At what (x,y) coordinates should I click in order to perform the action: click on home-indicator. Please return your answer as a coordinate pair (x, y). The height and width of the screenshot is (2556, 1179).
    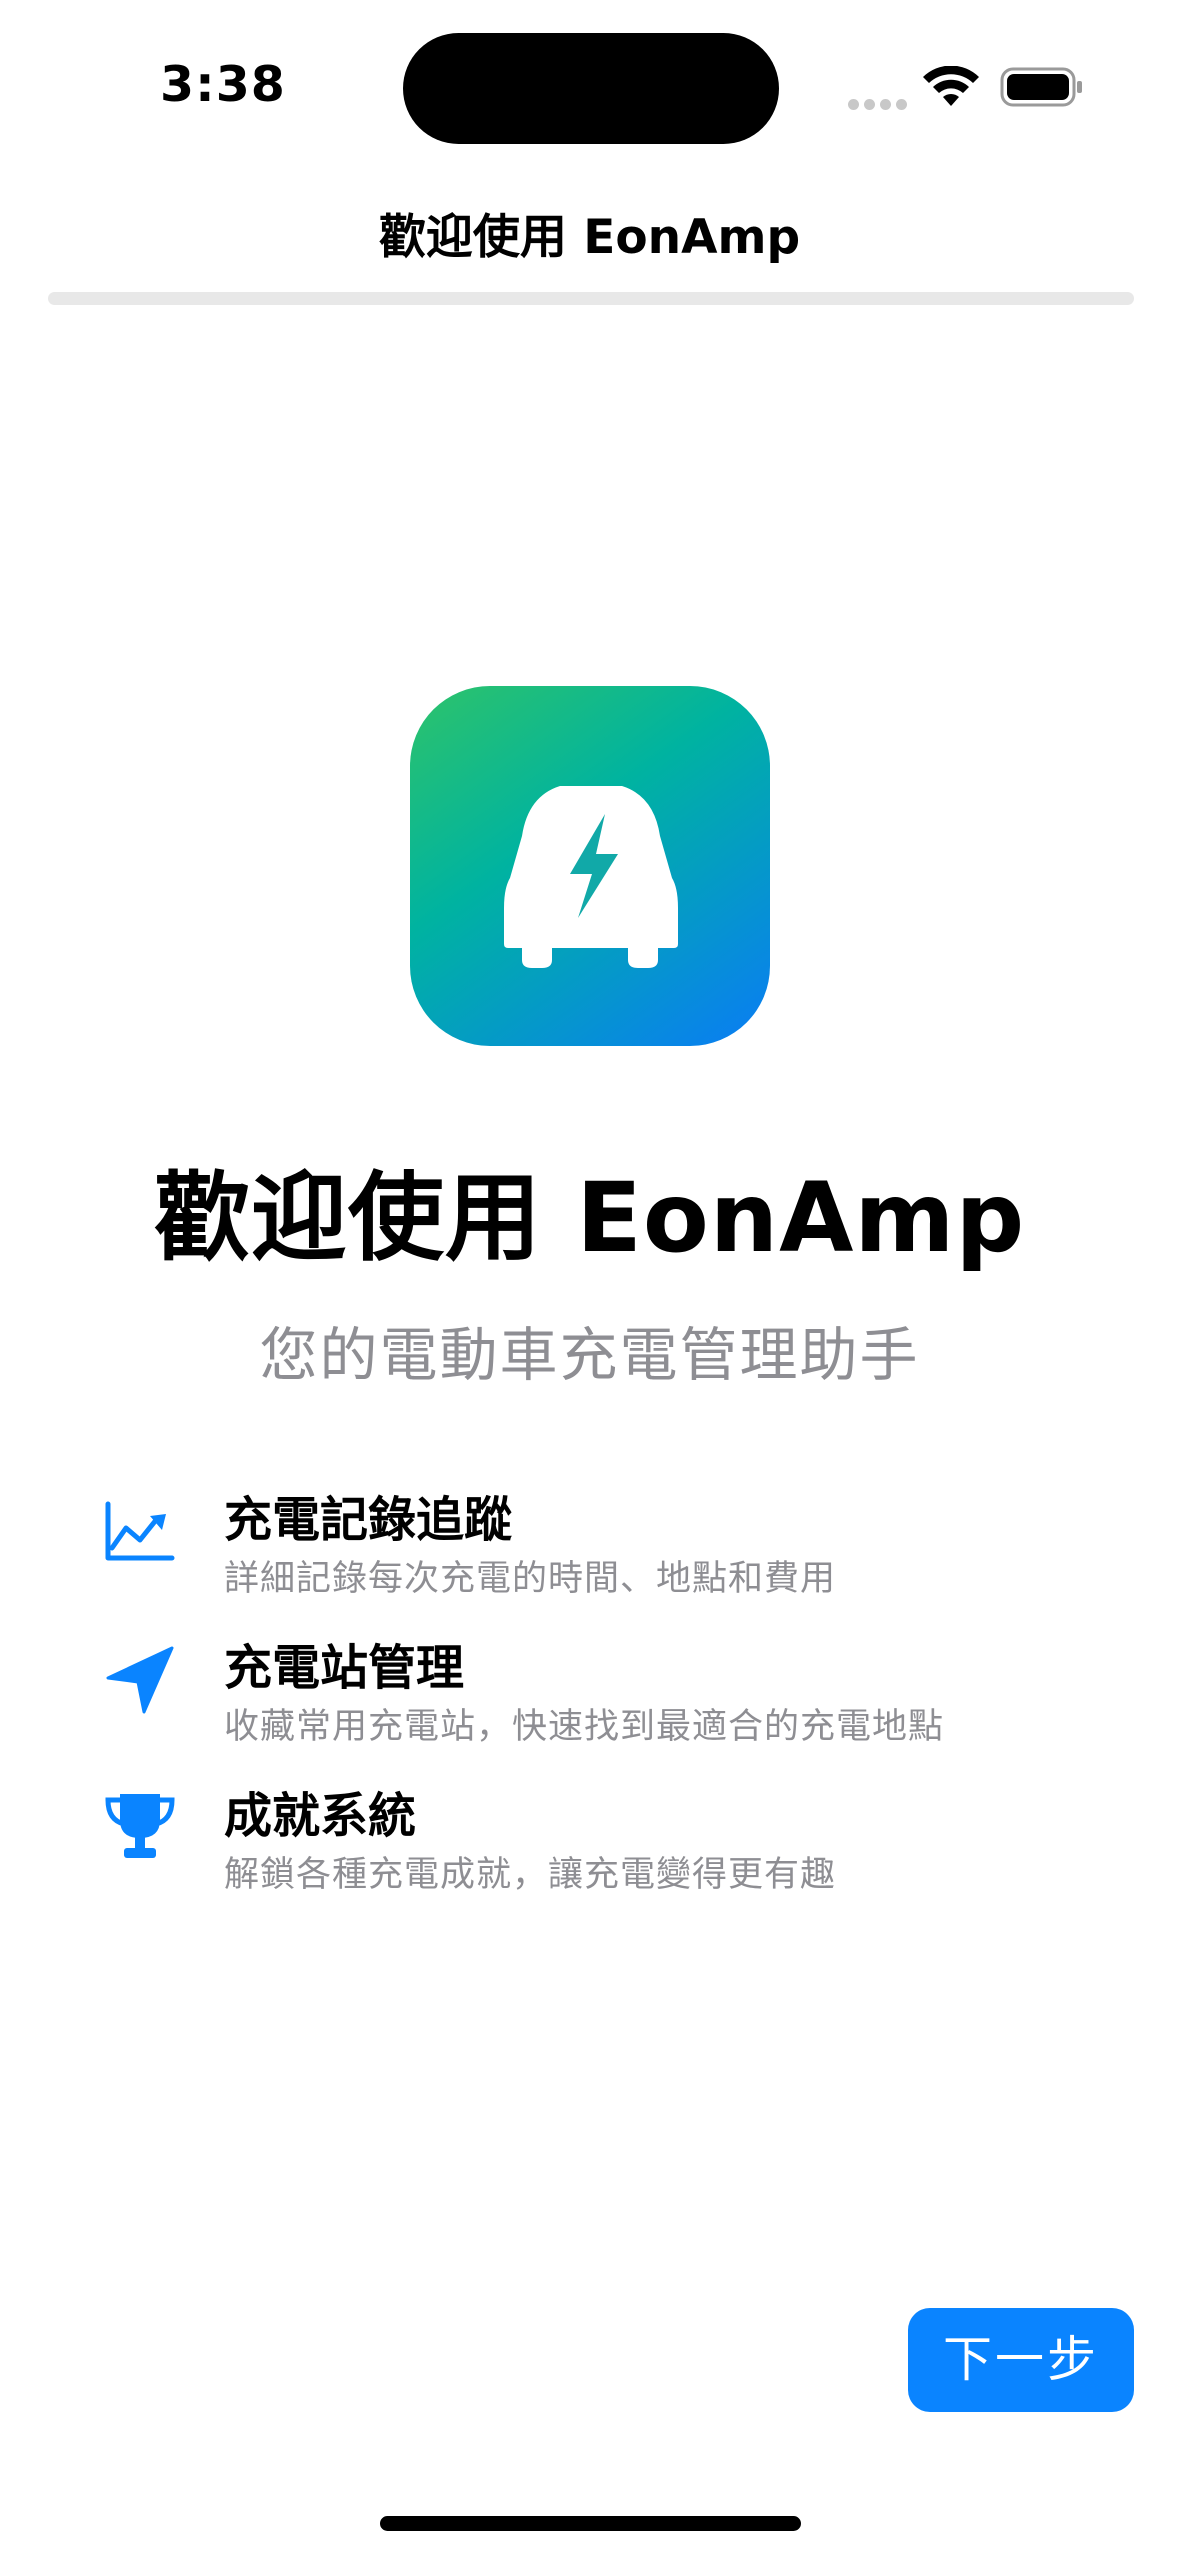
    Looking at the image, I should click on (590, 2523).